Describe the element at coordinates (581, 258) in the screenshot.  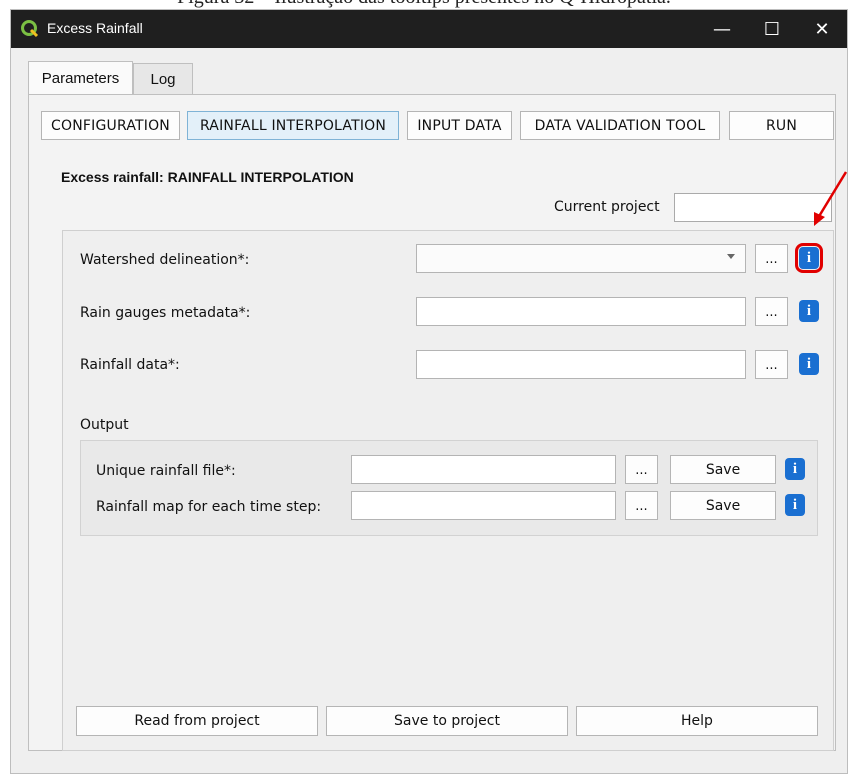
I see `watershed-delineation-combo` at that location.